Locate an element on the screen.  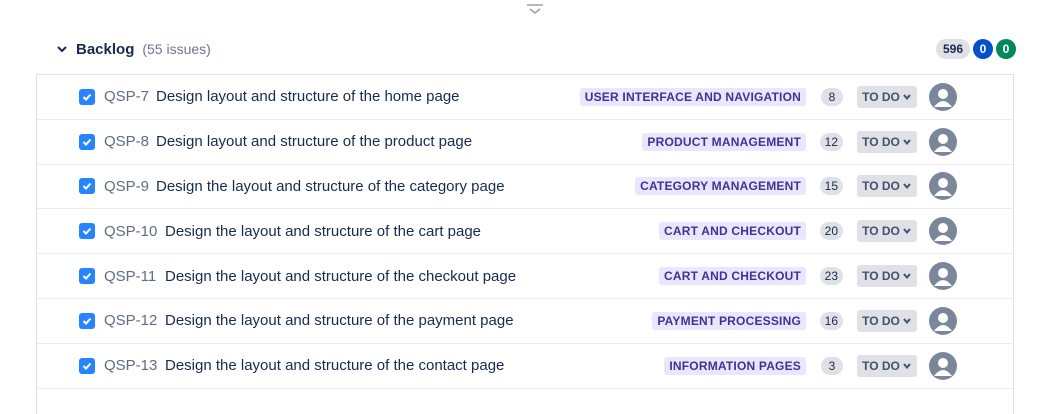
issue-key: QSP-8 is located at coordinates (126, 141).